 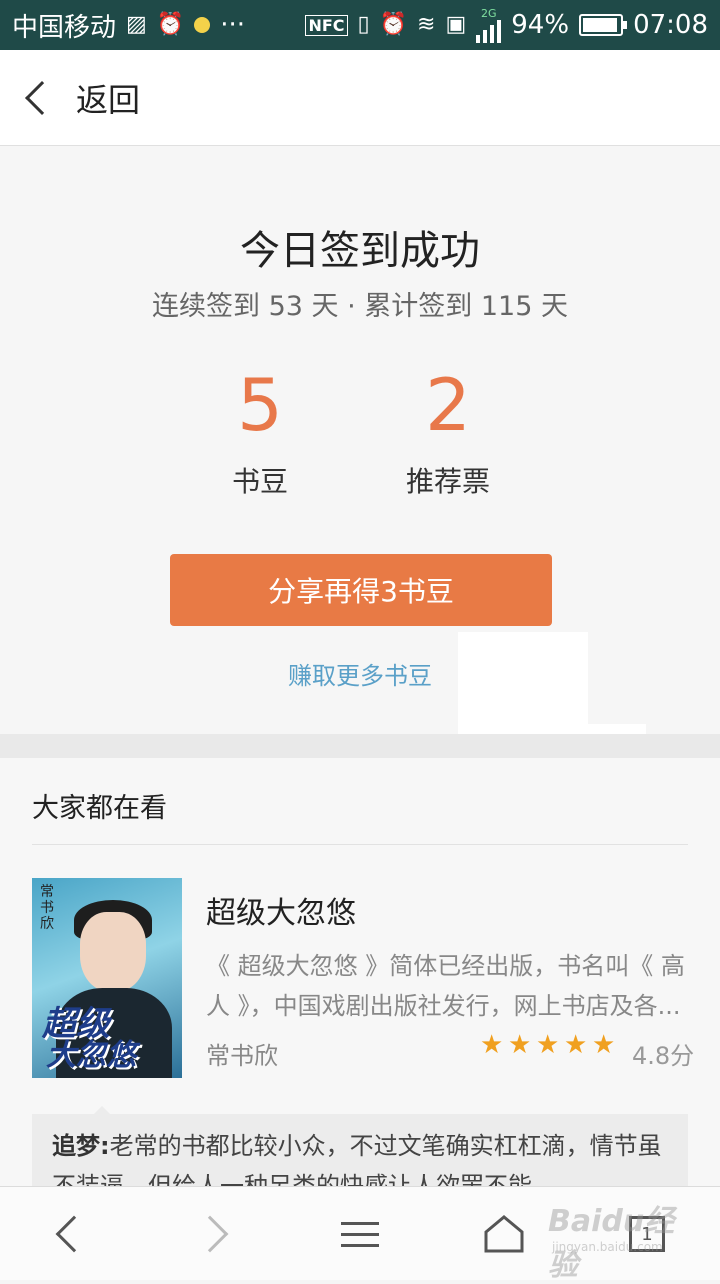 I want to click on menu-button, so click(x=360, y=1234).